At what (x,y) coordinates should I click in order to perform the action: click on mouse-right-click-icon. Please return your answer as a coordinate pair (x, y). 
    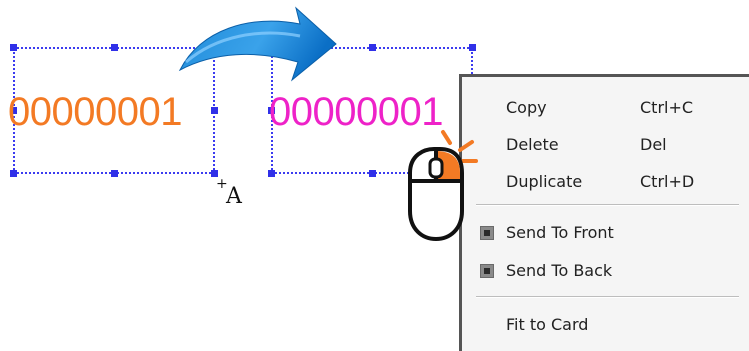
    Looking at the image, I should click on (443, 186).